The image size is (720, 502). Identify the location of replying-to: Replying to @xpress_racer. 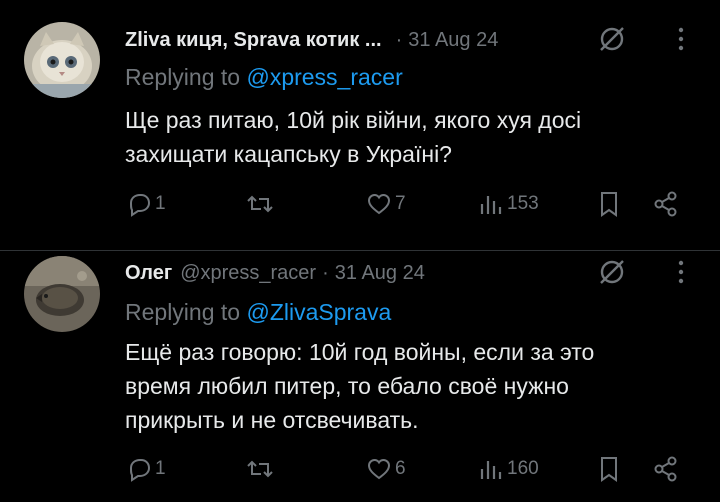
(264, 77).